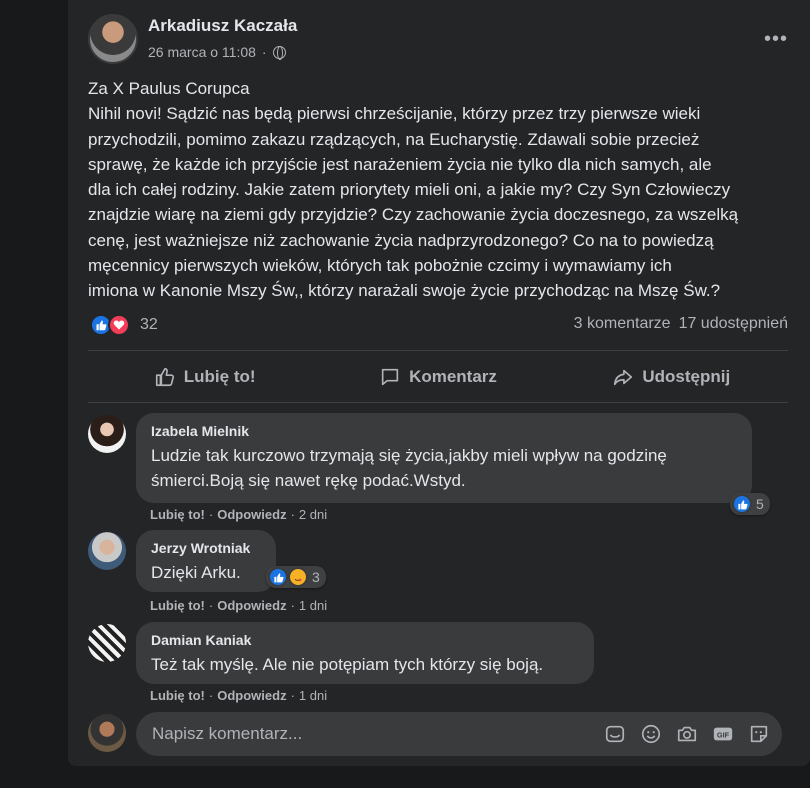 The height and width of the screenshot is (788, 810). I want to click on share-label: Udostępnij, so click(686, 376).